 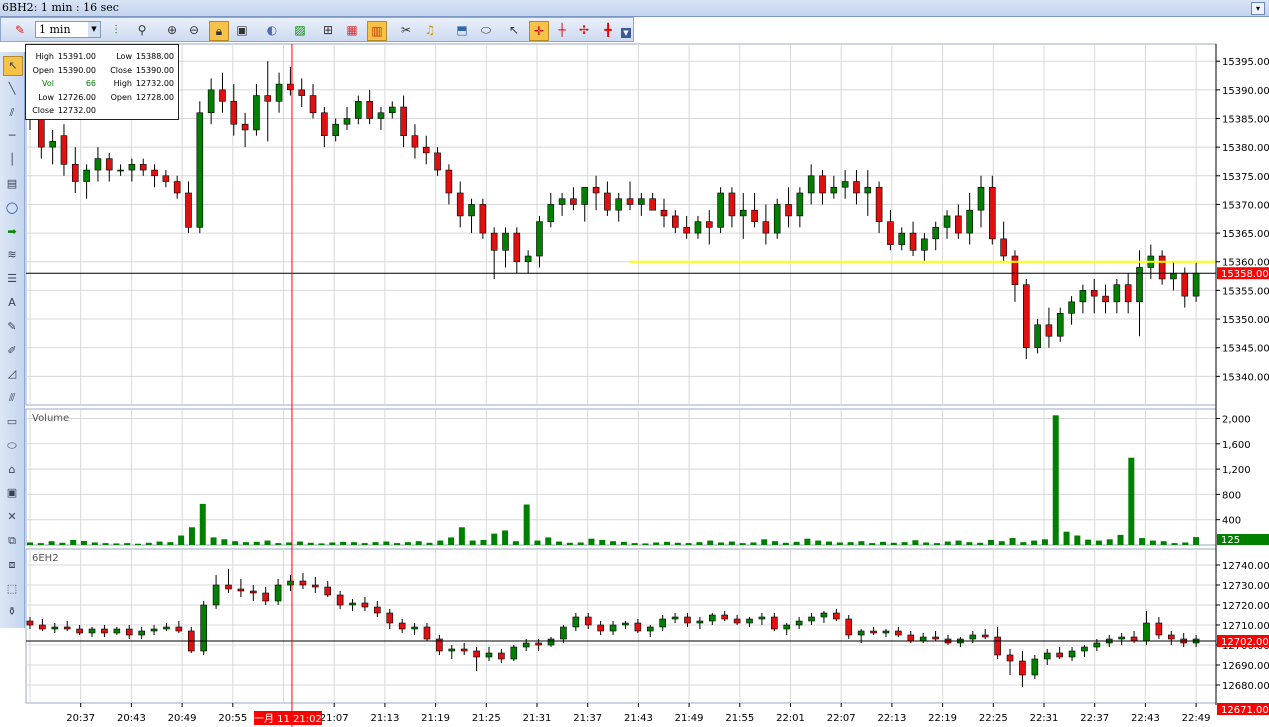 I want to click on y-tick-label: 15355.00, so click(x=1245, y=291).